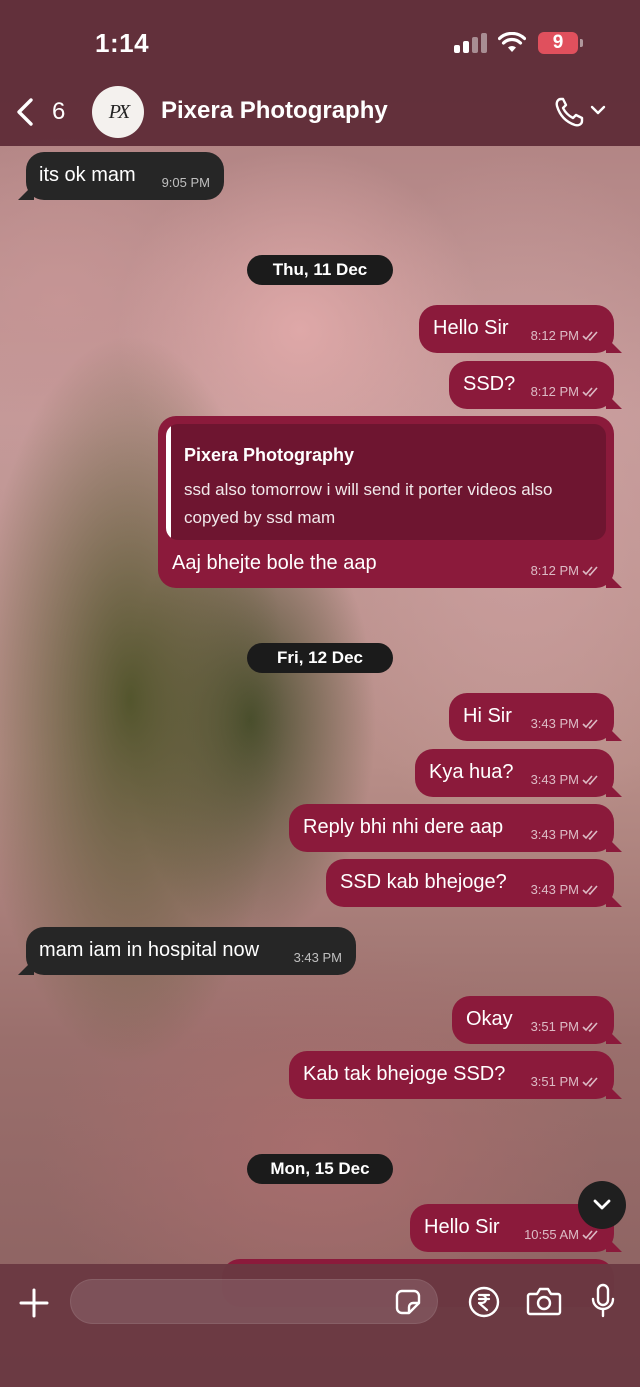 Image resolution: width=640 pixels, height=1387 pixels. What do you see at coordinates (87, 175) in the screenshot?
I see `message-text: its ok mam` at bounding box center [87, 175].